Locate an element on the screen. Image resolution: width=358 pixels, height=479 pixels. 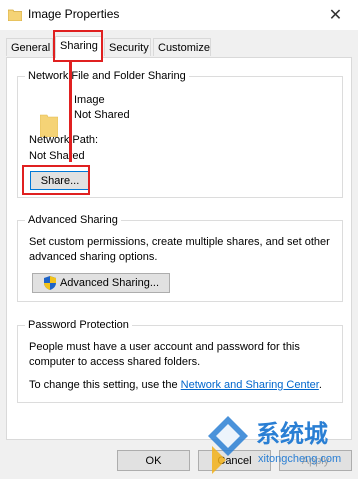
change-setting-suffix: . is located at coordinates (320, 385).